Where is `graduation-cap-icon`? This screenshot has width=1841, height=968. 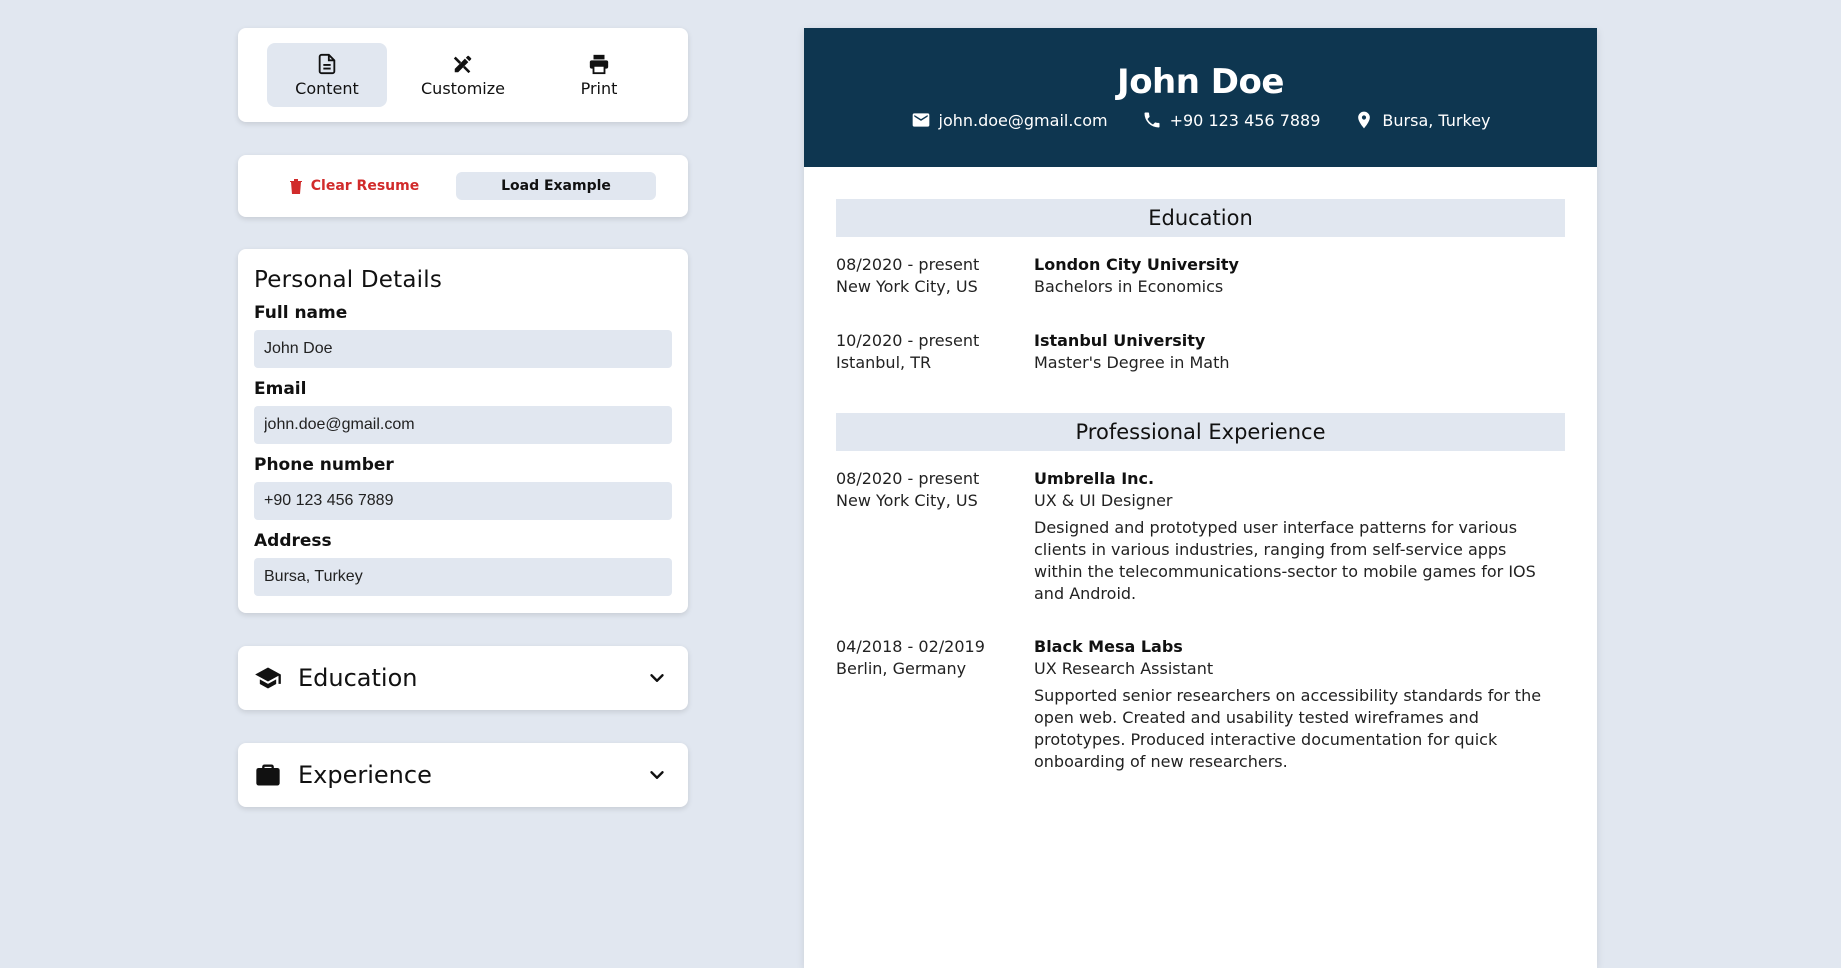
graduation-cap-icon is located at coordinates (268, 678).